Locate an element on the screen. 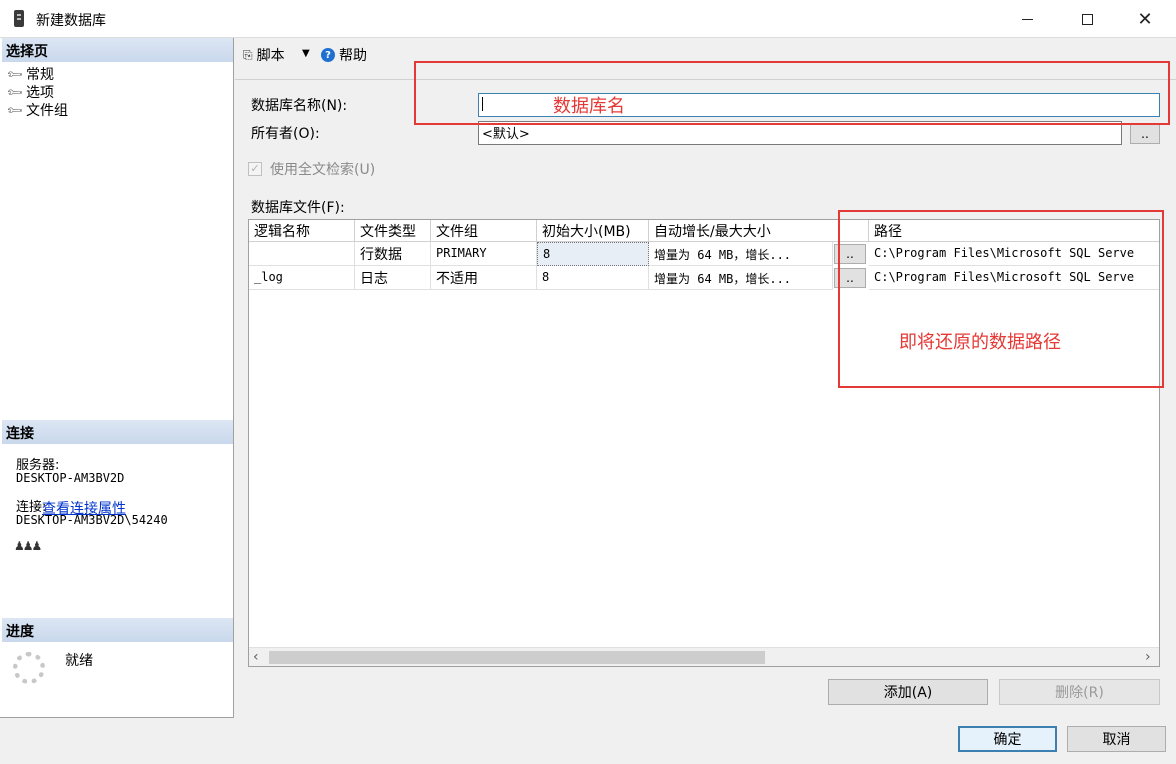  annotation-db-name-note: 数据库名 is located at coordinates (589, 106).